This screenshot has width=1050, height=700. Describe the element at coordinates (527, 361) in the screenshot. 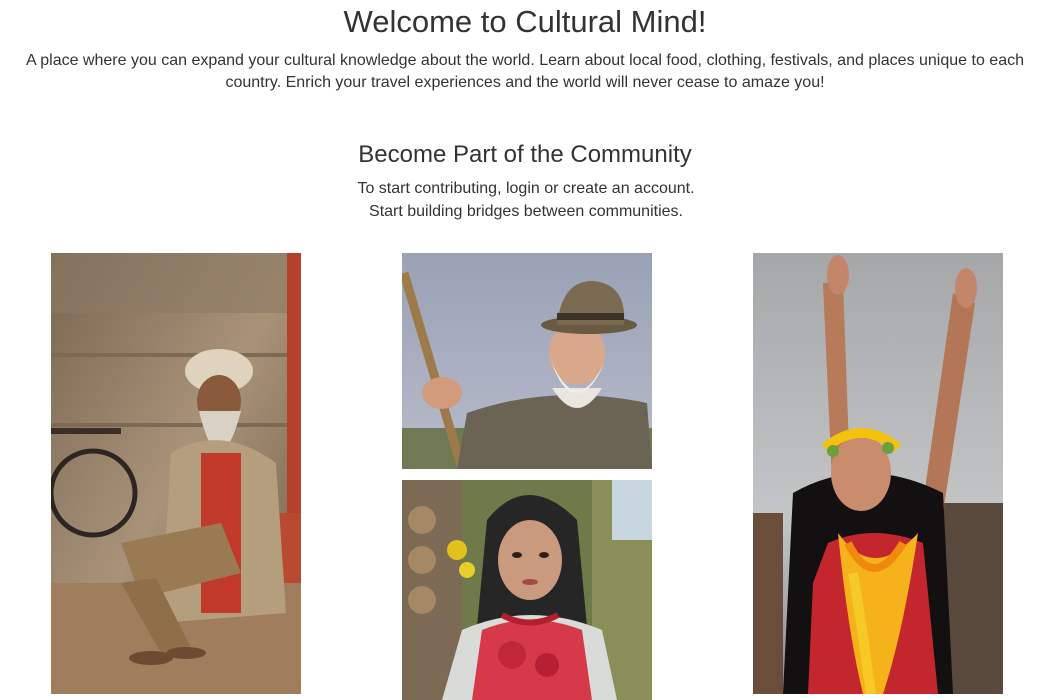

I see `photo-man-hat` at that location.